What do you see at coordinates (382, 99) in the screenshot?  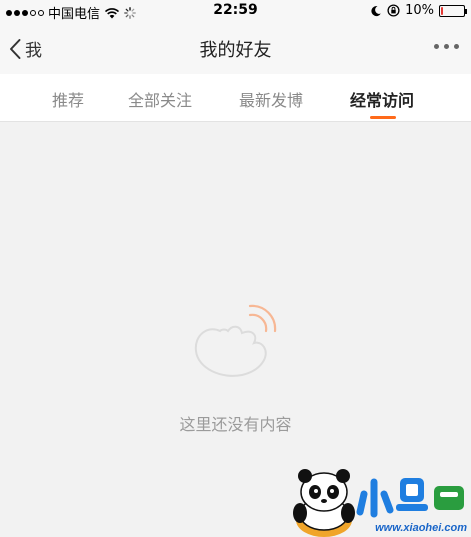 I see `tab-frequently-visited: 经常访问` at bounding box center [382, 99].